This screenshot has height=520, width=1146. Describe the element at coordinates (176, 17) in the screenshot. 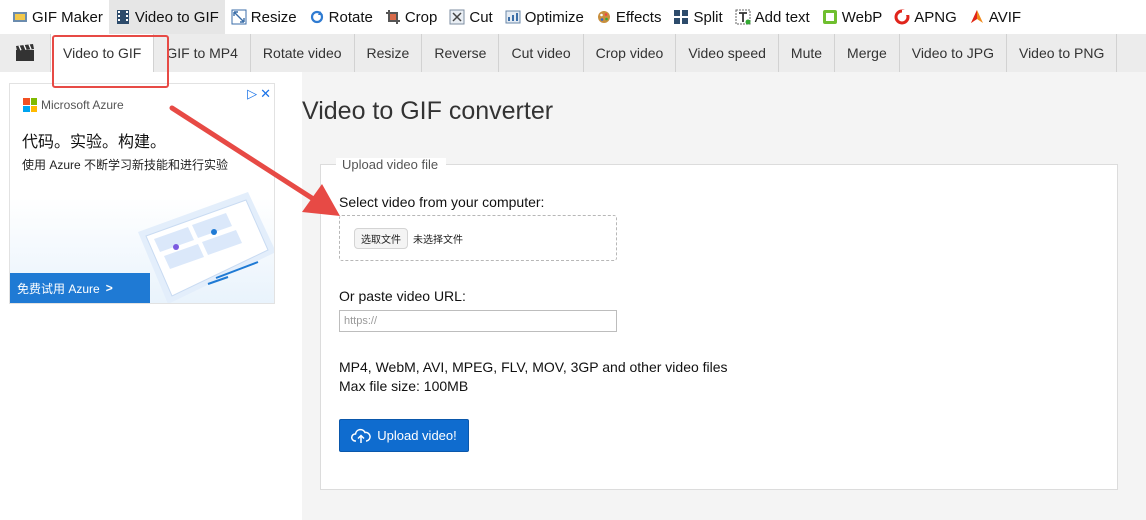

I see `nav-label: Video to GIF` at that location.